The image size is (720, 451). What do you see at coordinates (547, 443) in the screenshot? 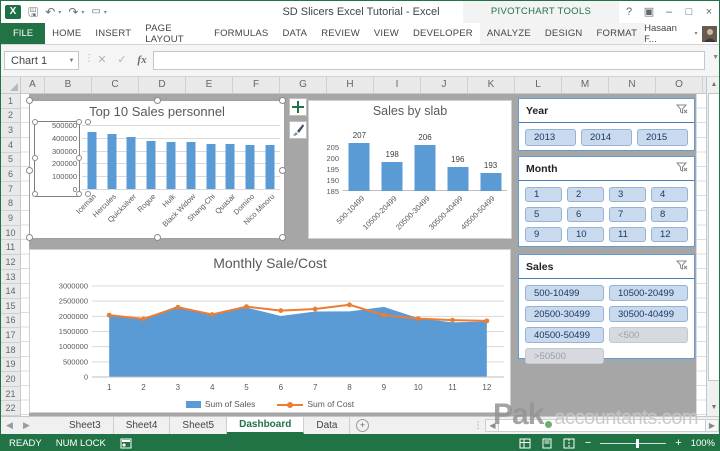
I see `page-layout-view-icon` at bounding box center [547, 443].